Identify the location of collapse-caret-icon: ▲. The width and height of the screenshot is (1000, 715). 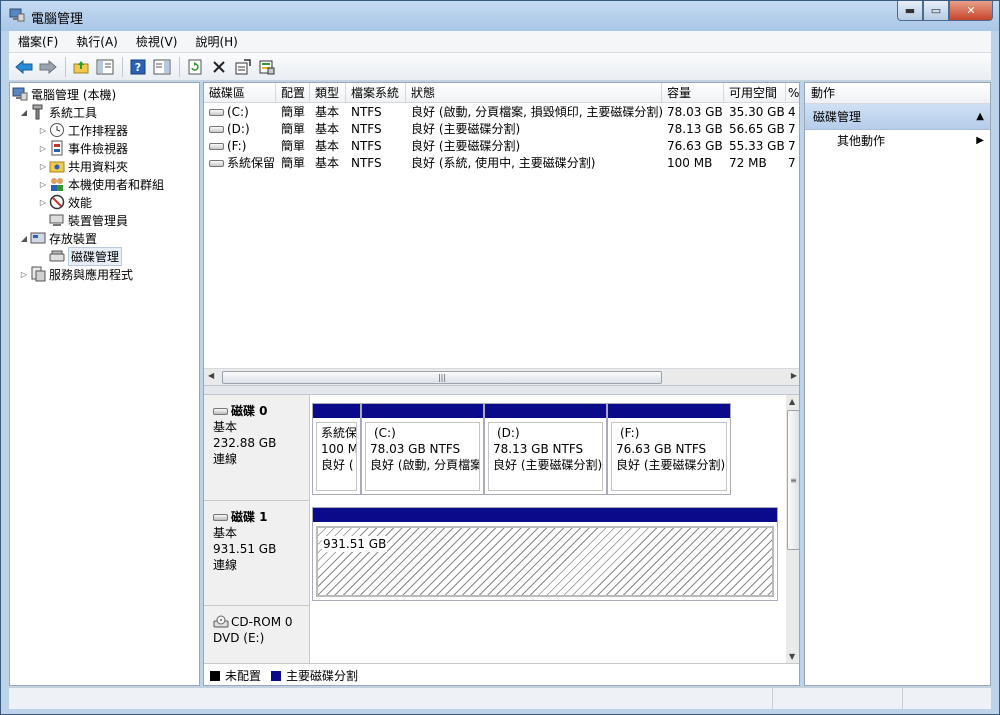
(980, 117).